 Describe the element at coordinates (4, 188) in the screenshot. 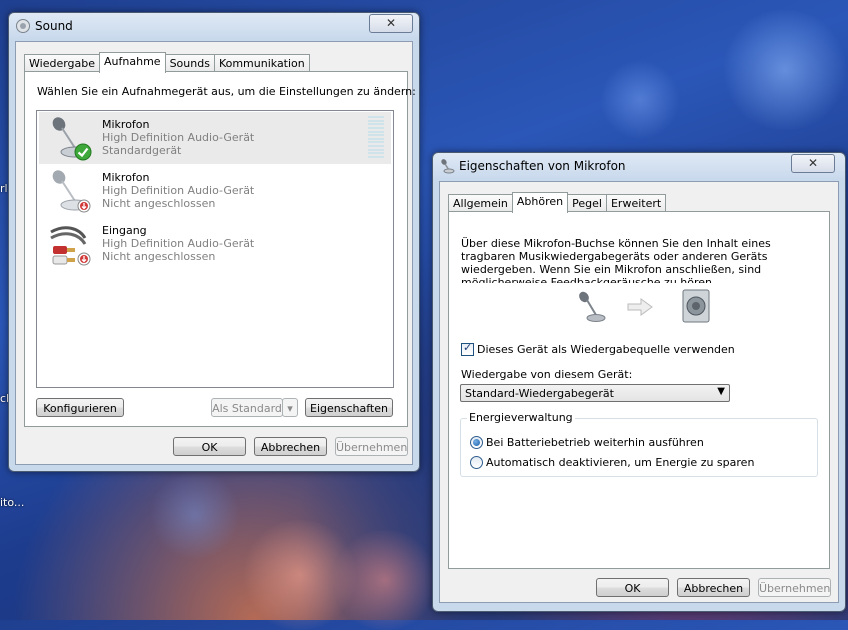

I see `desktop-icon-label: rl` at that location.